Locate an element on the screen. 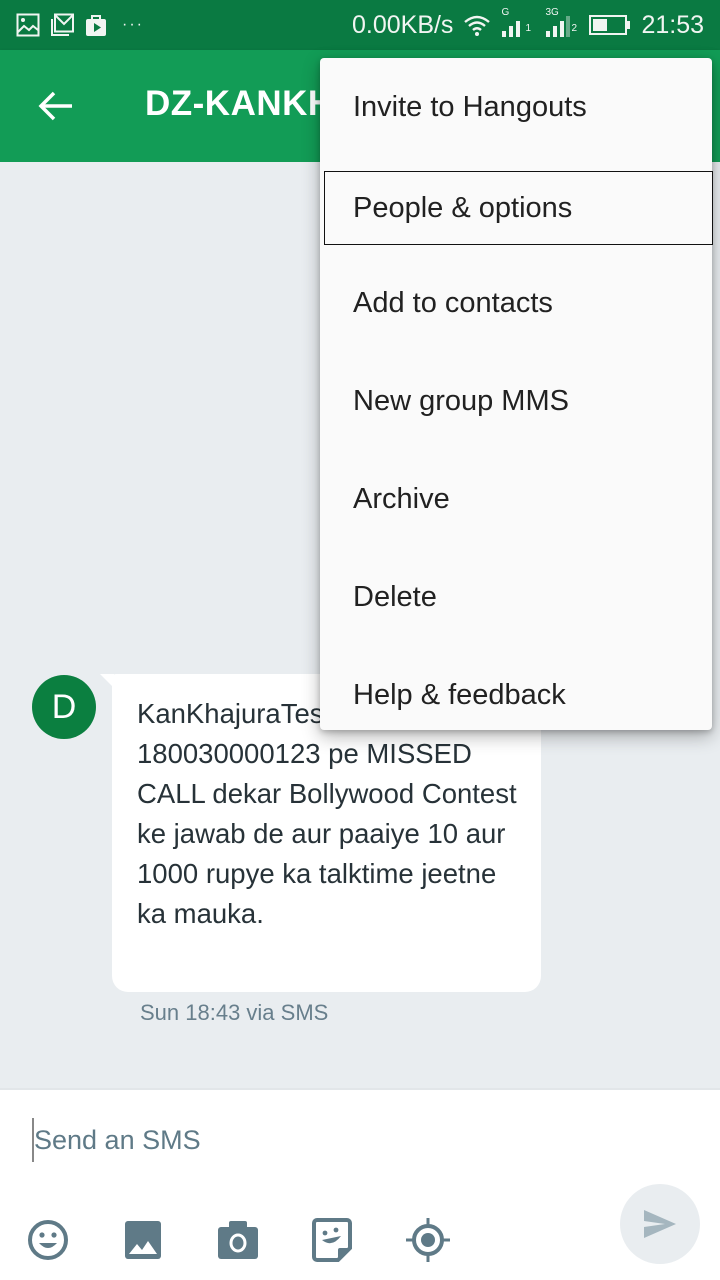 The height and width of the screenshot is (1280, 720). menu-item-people-and-options: People & options is located at coordinates (518, 208).